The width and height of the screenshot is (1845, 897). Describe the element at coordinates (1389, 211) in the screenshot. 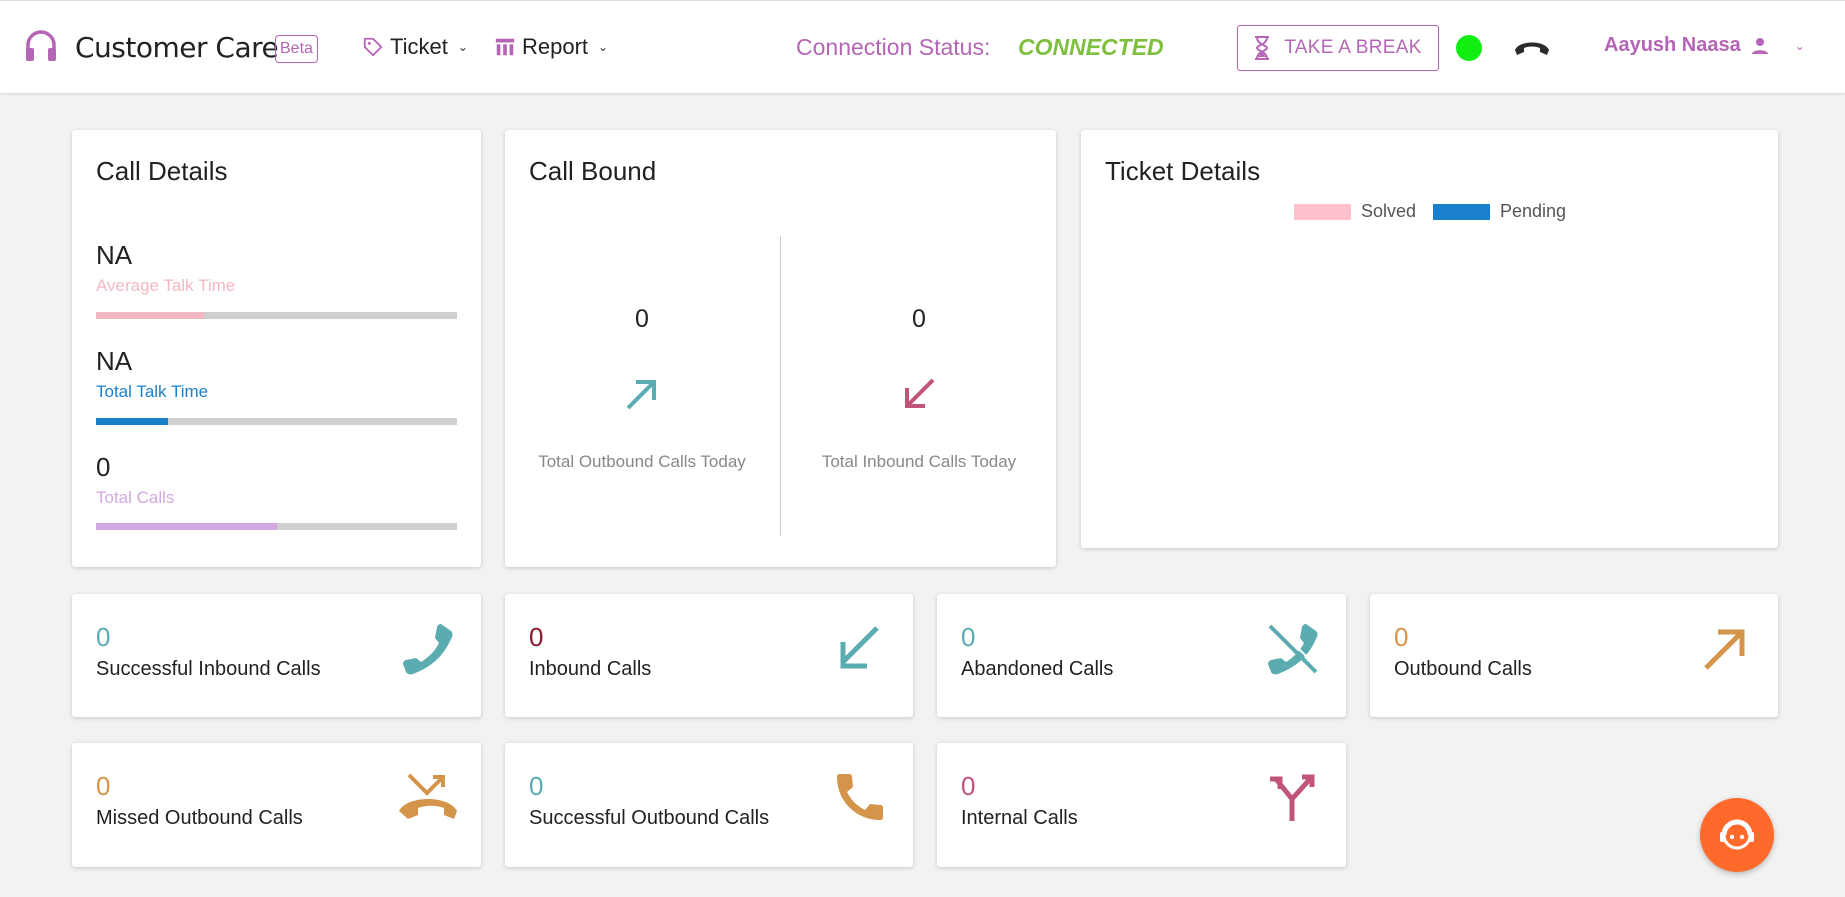

I see `legend-label: Solved` at that location.